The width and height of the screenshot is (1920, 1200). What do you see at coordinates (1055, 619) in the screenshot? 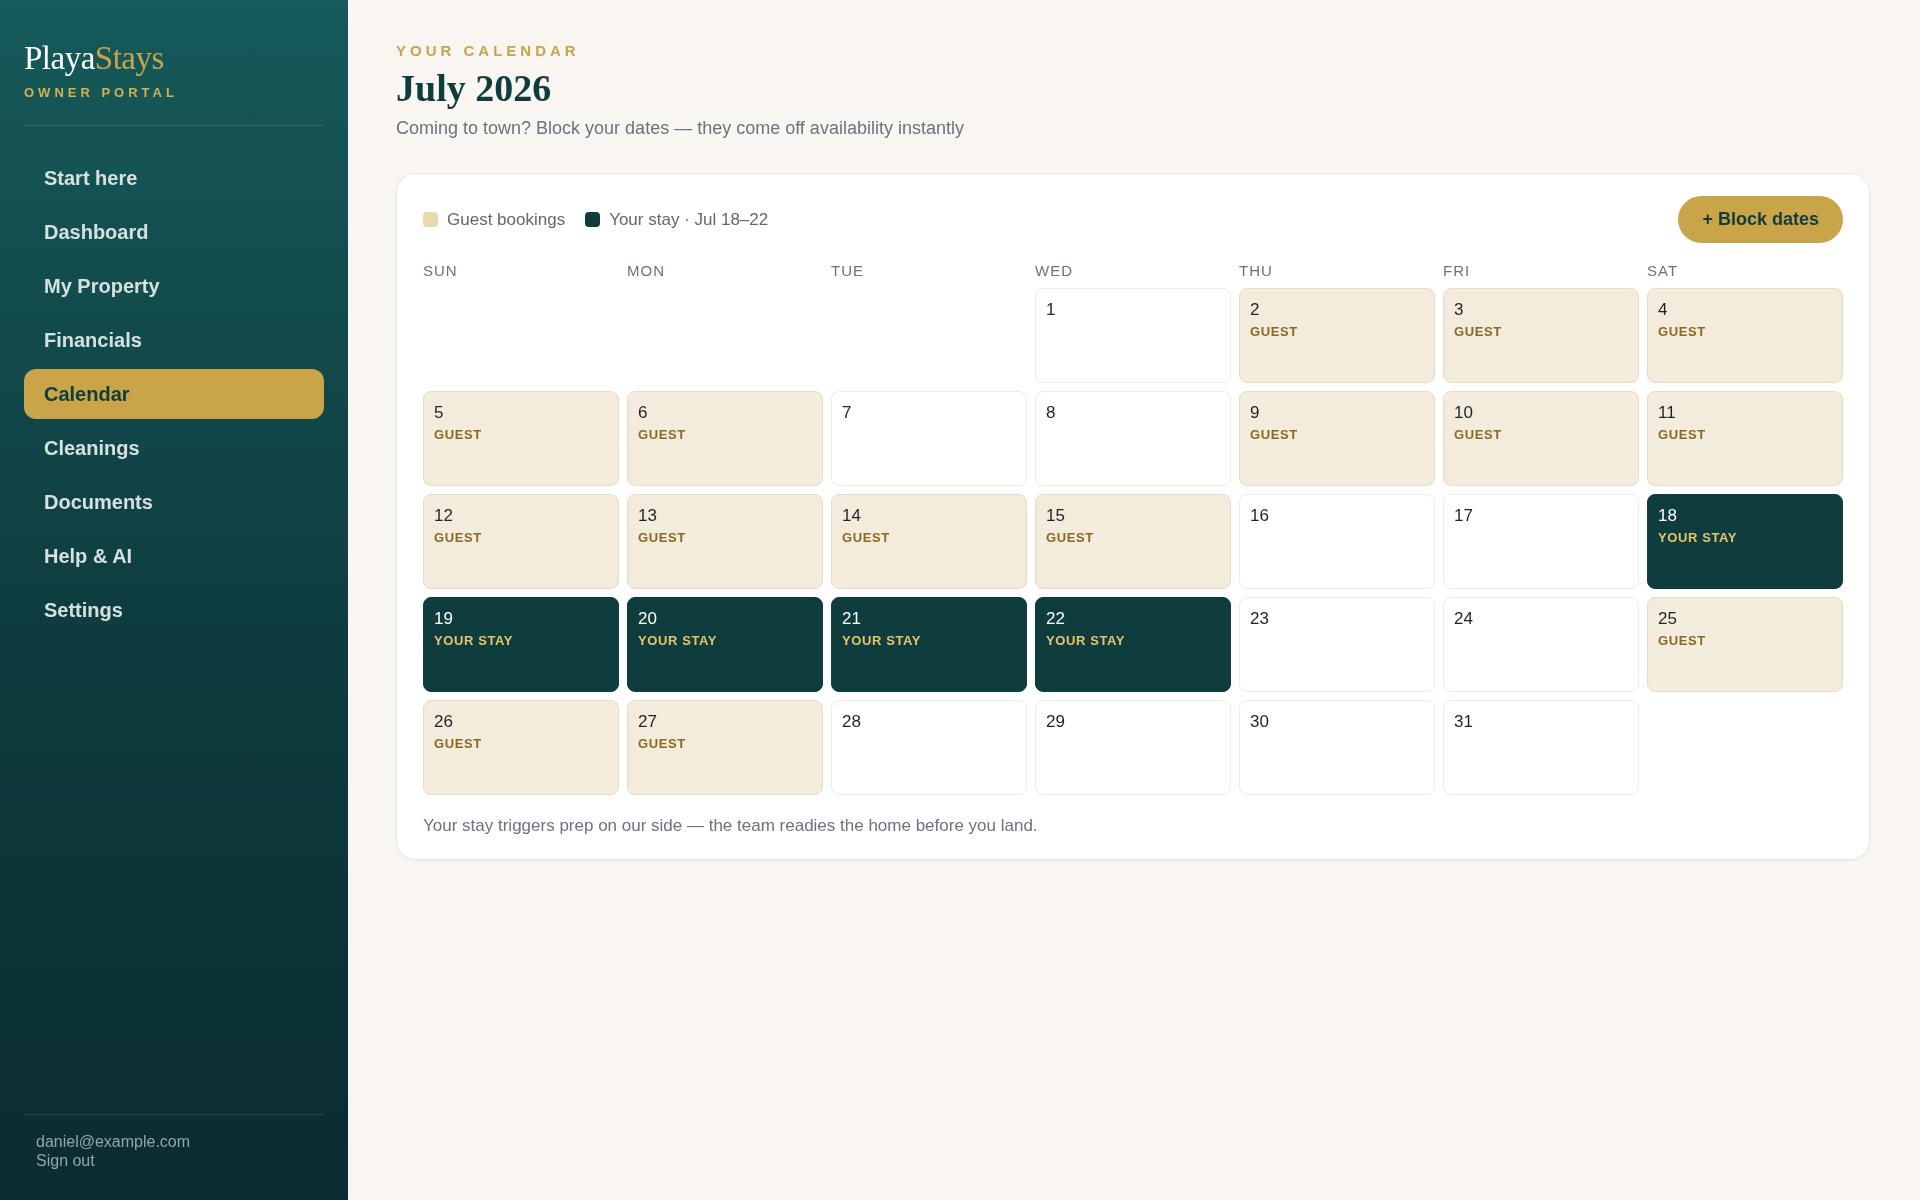
I see `day-number: 22` at bounding box center [1055, 619].